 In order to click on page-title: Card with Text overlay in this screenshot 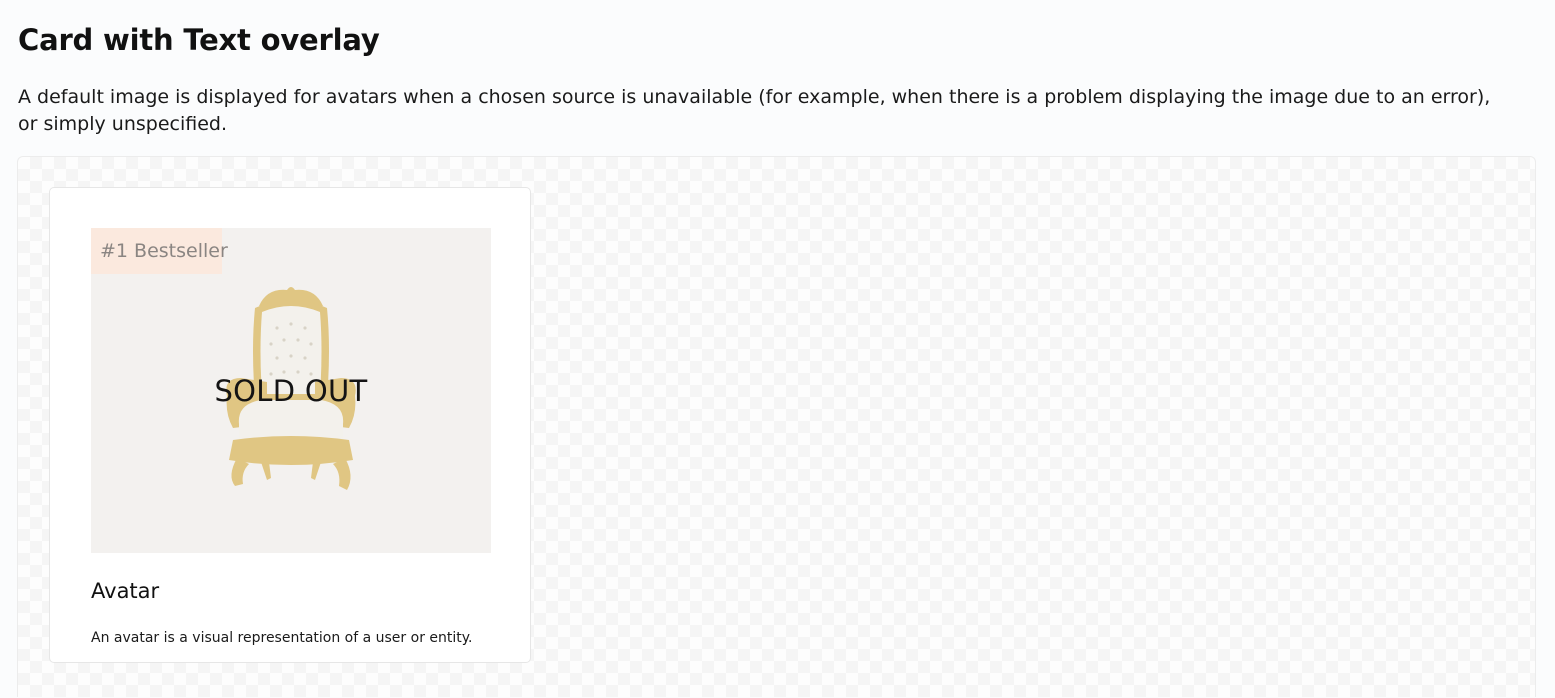, I will do `click(199, 40)`.